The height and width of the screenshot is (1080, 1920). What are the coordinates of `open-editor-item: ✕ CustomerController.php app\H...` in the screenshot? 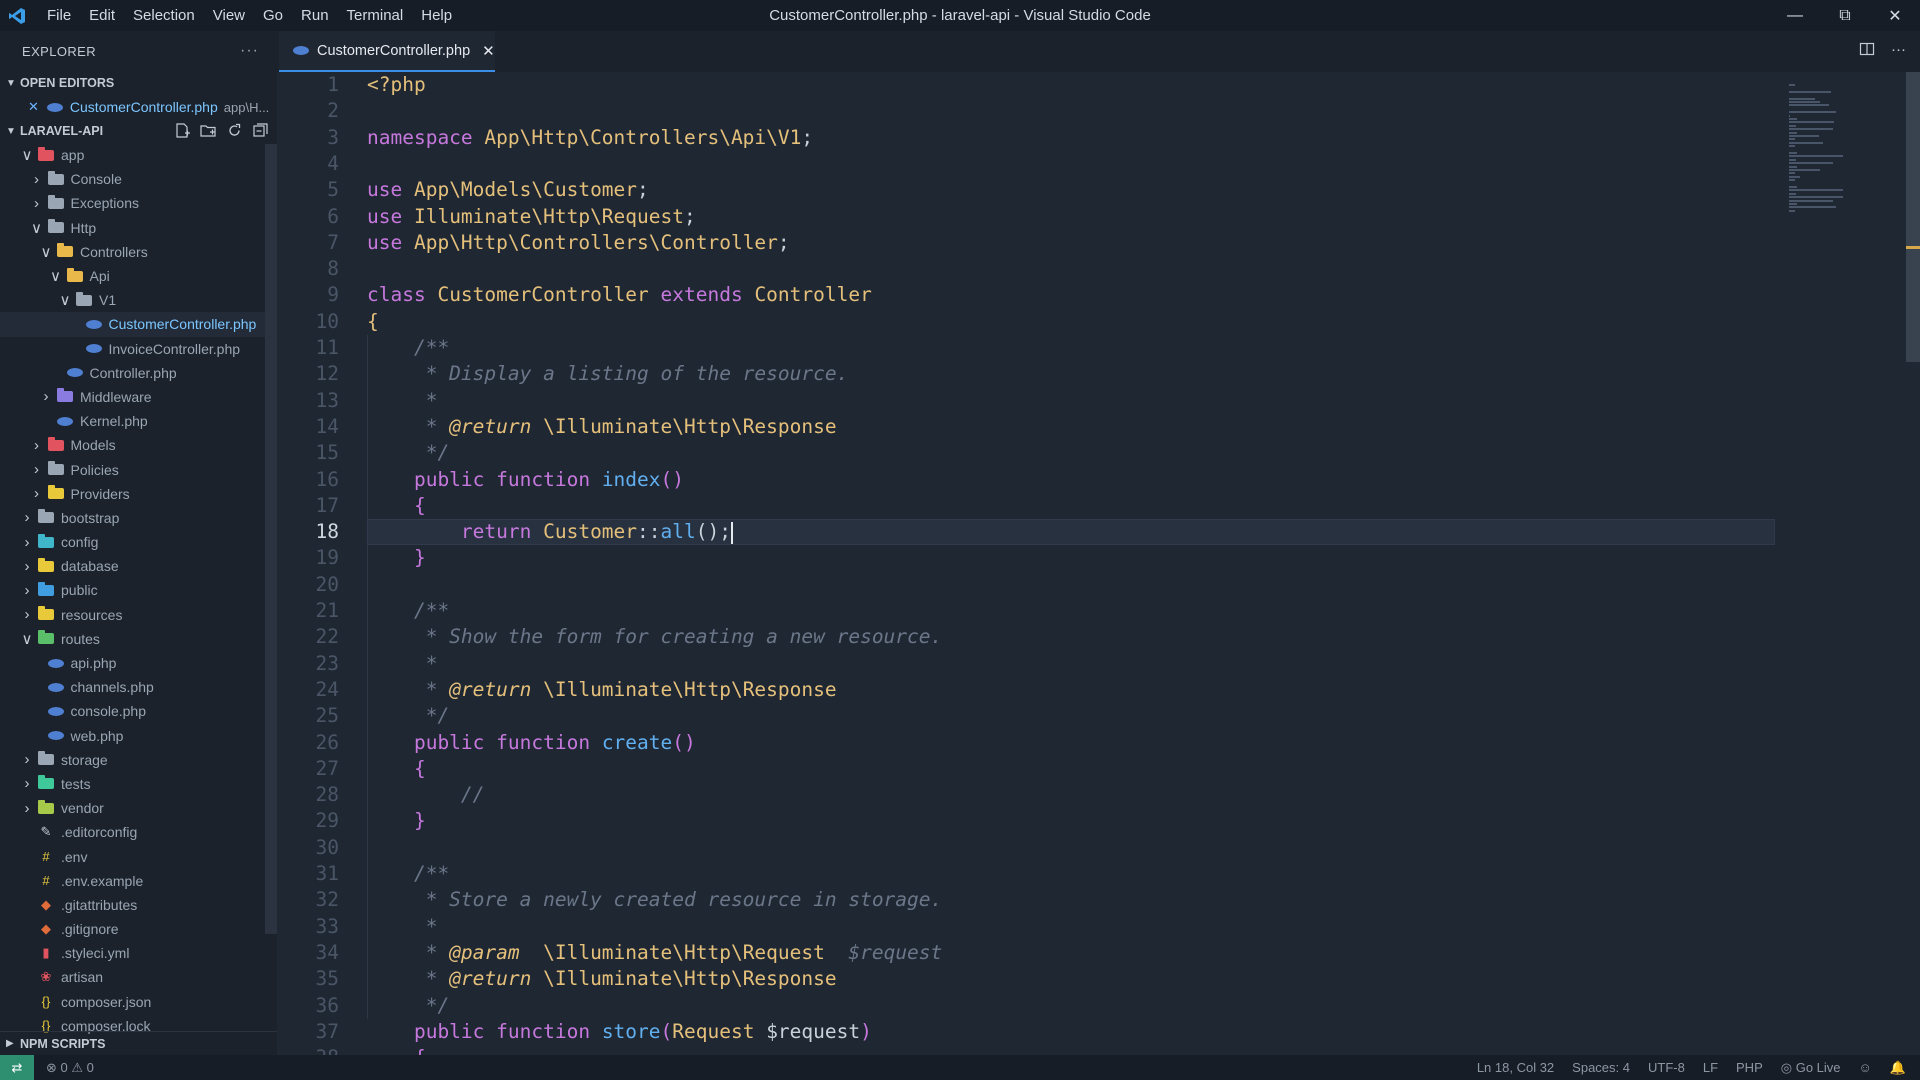 It's located at (138, 107).